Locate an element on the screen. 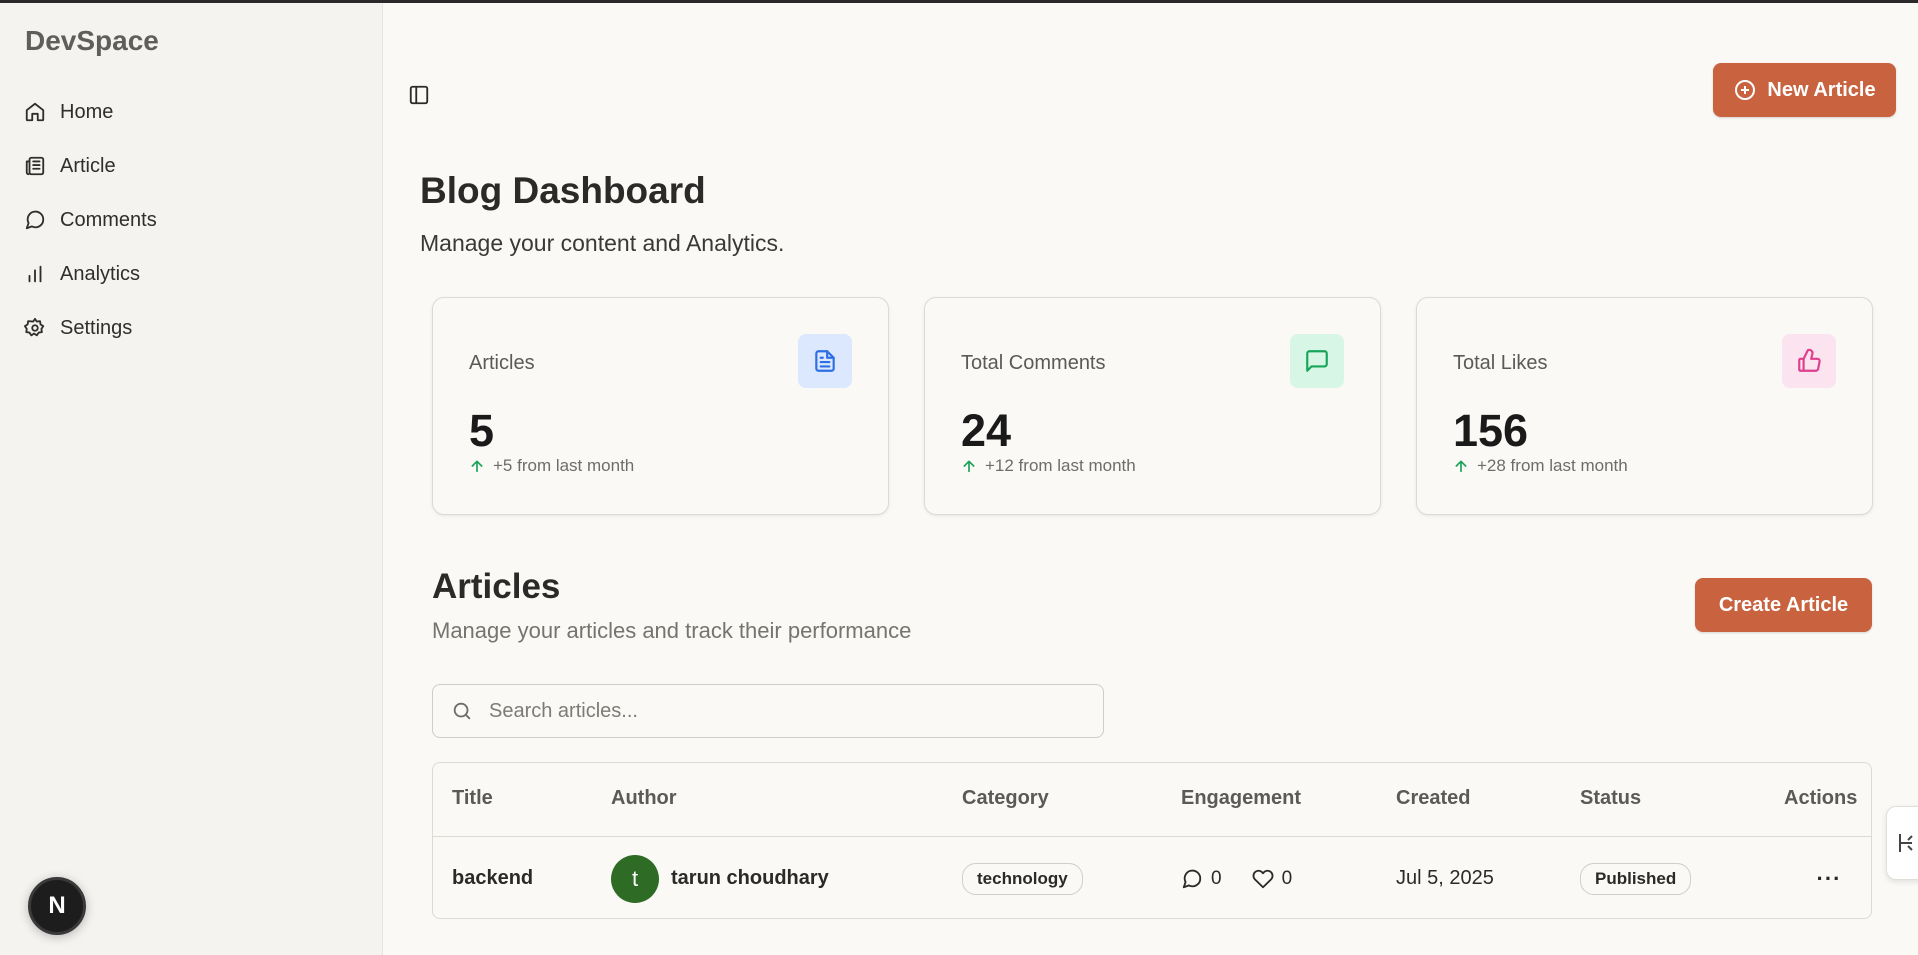 This screenshot has width=1918, height=955. comment-count: 0 is located at coordinates (1216, 878).